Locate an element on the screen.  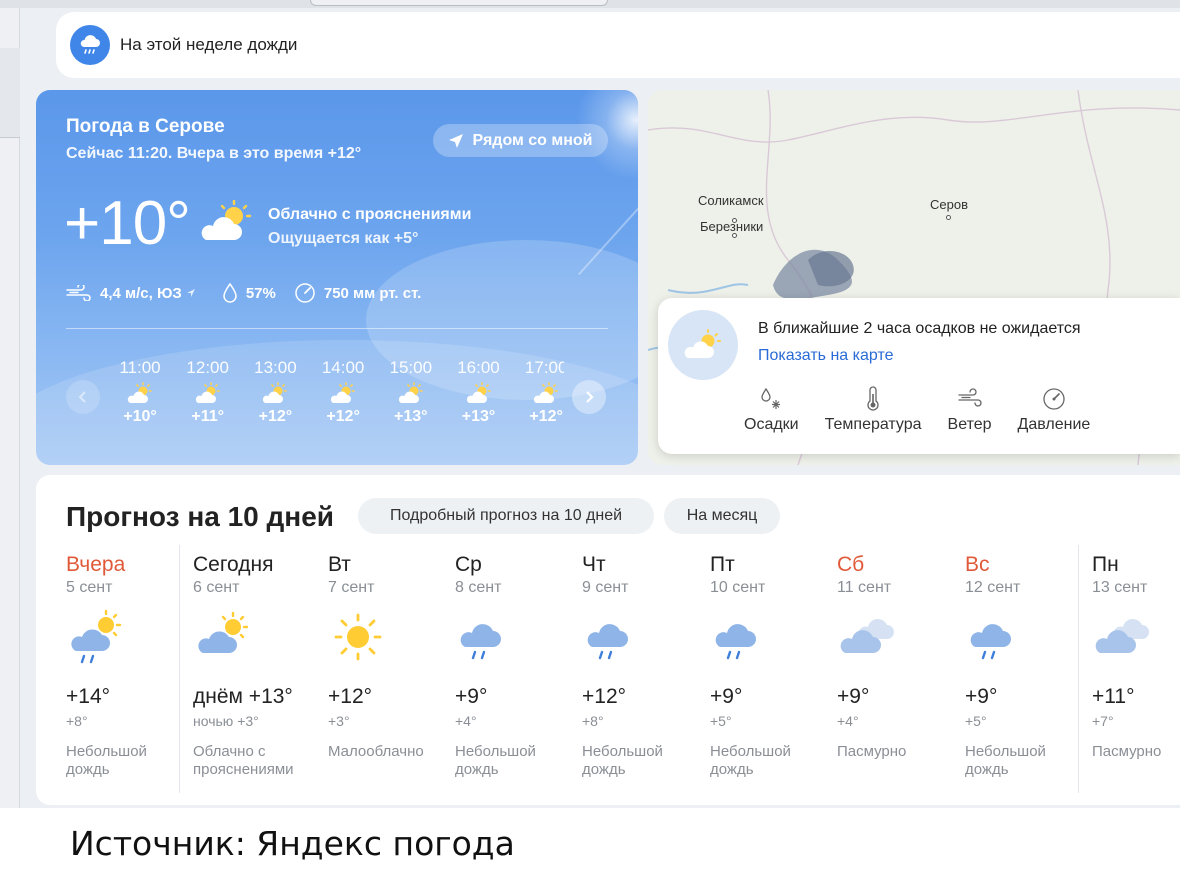
day-min-temp: +4° is located at coordinates (848, 721).